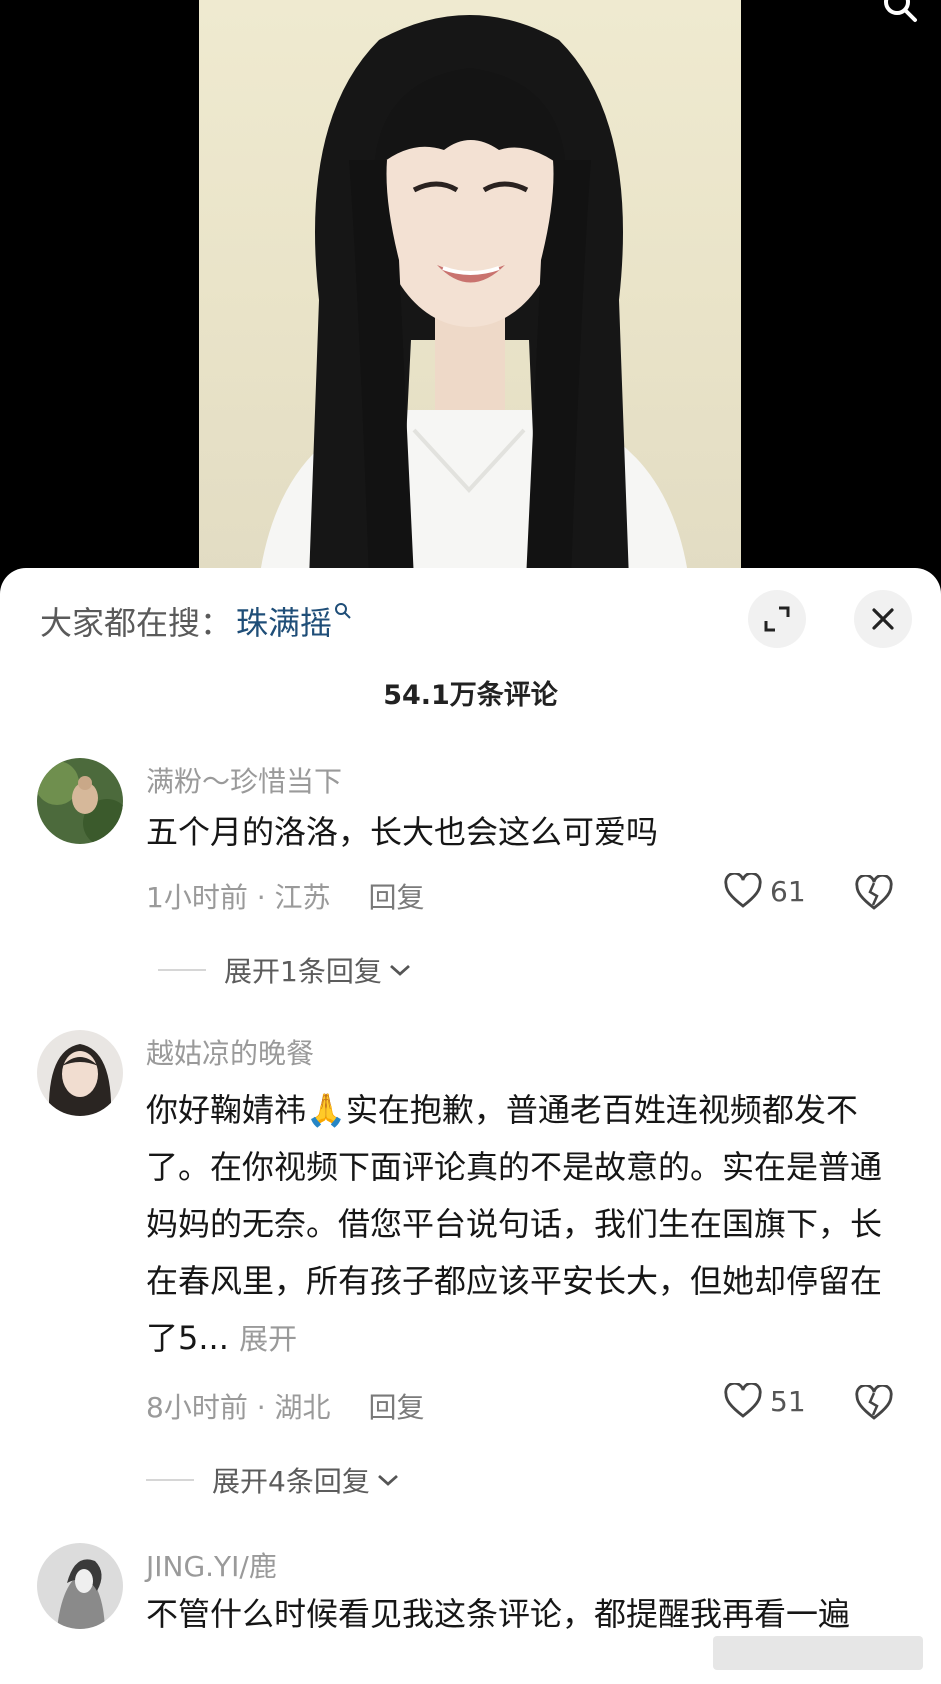 The image size is (941, 1684). Describe the element at coordinates (268, 1339) in the screenshot. I see `expand-text-button: 展开` at that location.